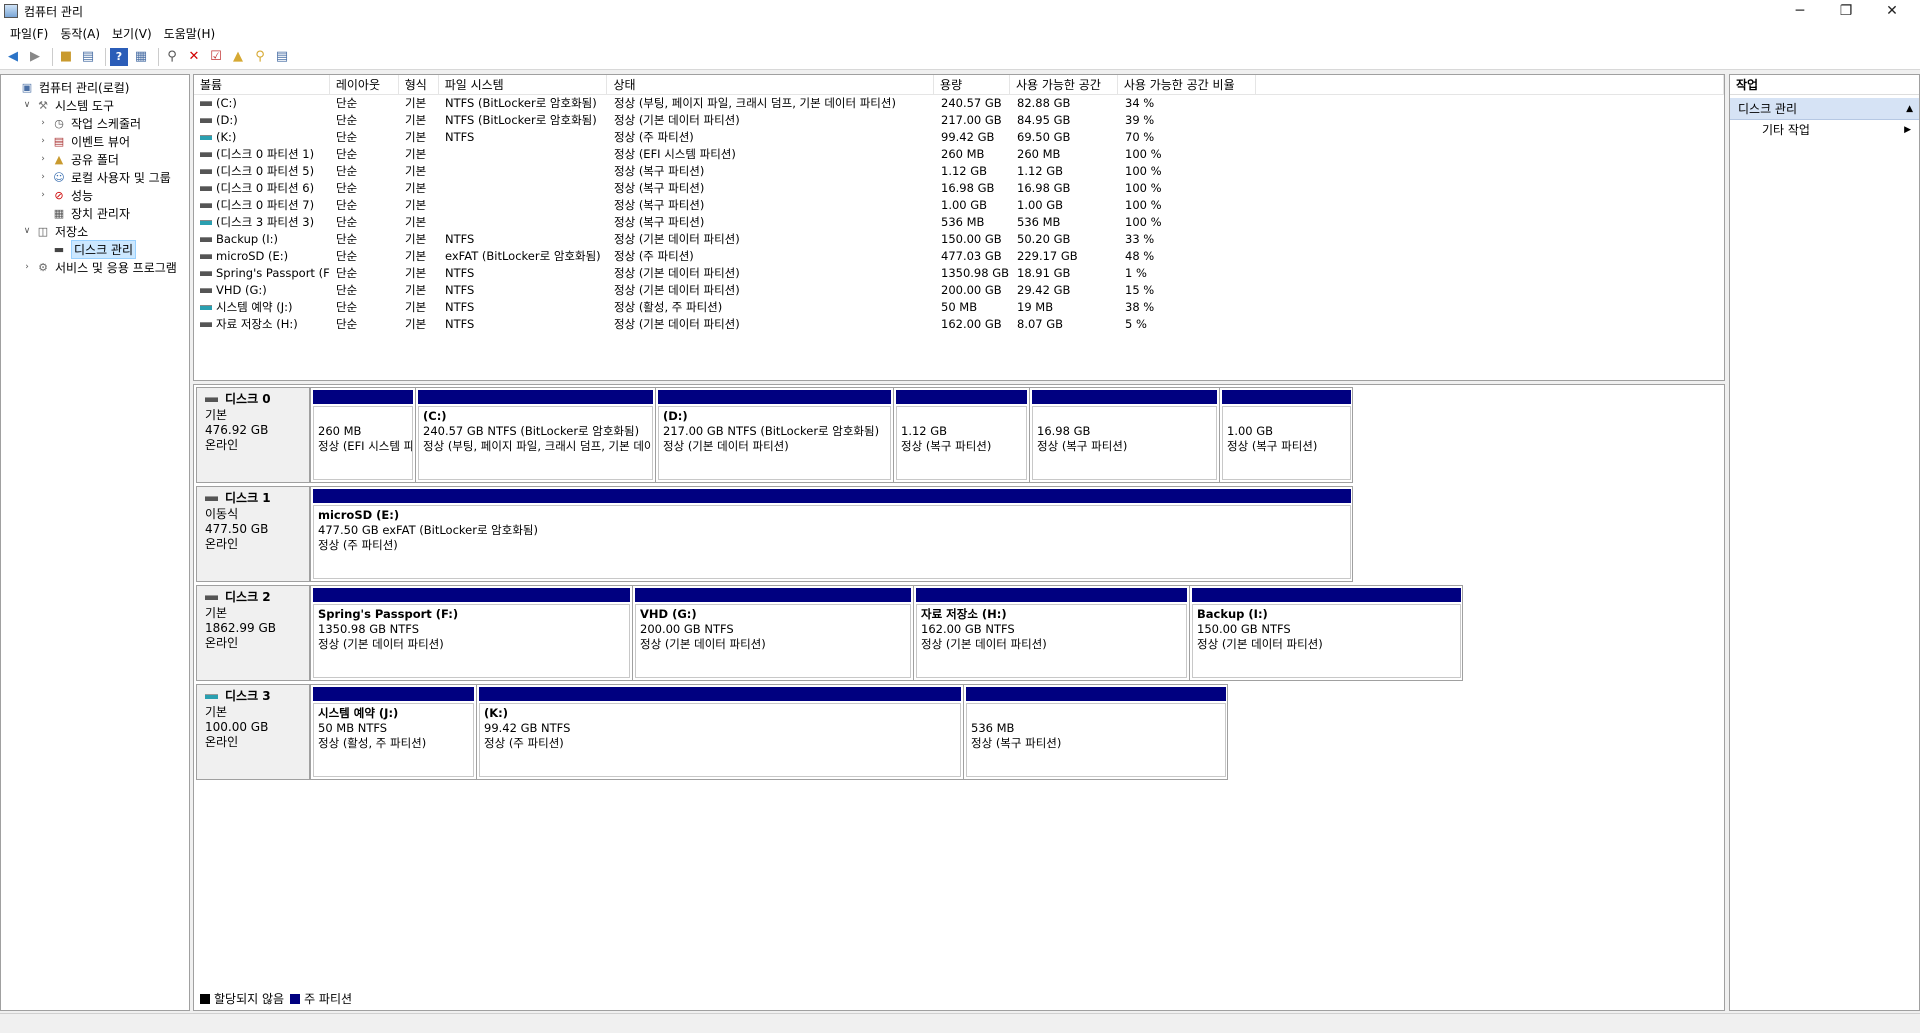  What do you see at coordinates (393, 732) in the screenshot?
I see `partition-block: 시스템 예약 (J:) 50 MB NTFS 정상 (활성, 주 파티션)` at bounding box center [393, 732].